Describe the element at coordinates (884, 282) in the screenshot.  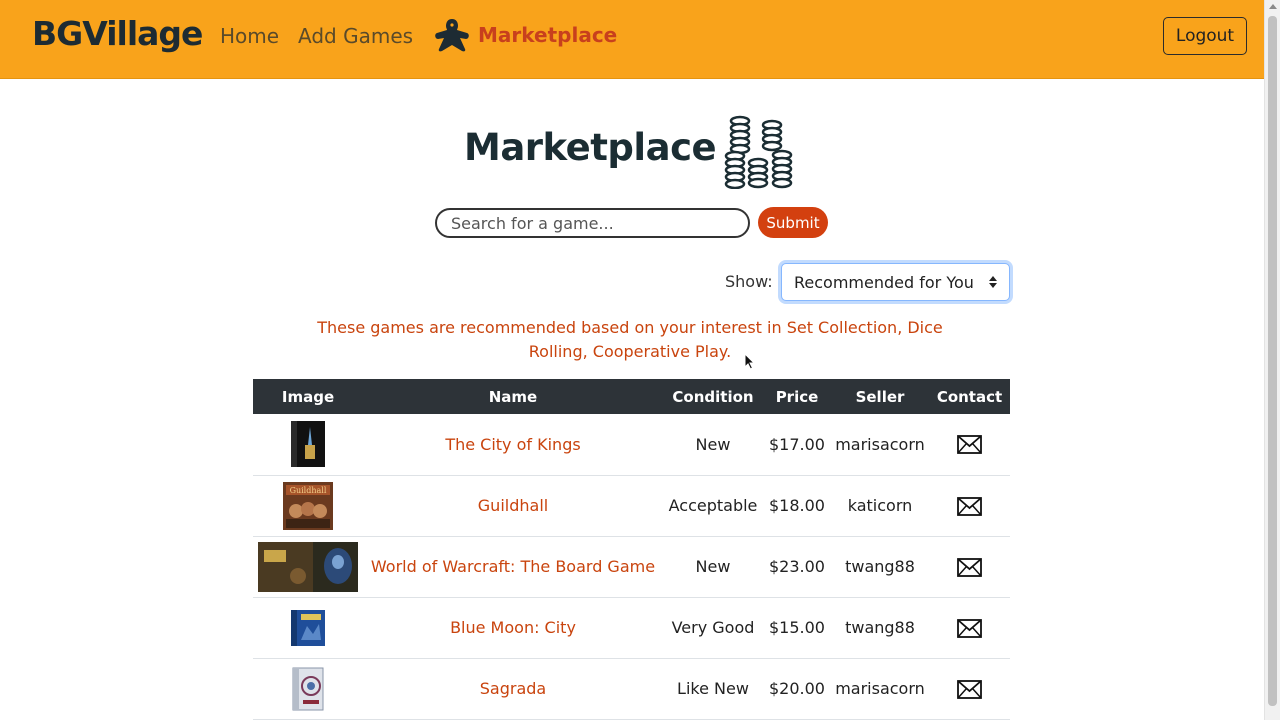
I see `show-filter-selected-value: Recommended for You` at that location.